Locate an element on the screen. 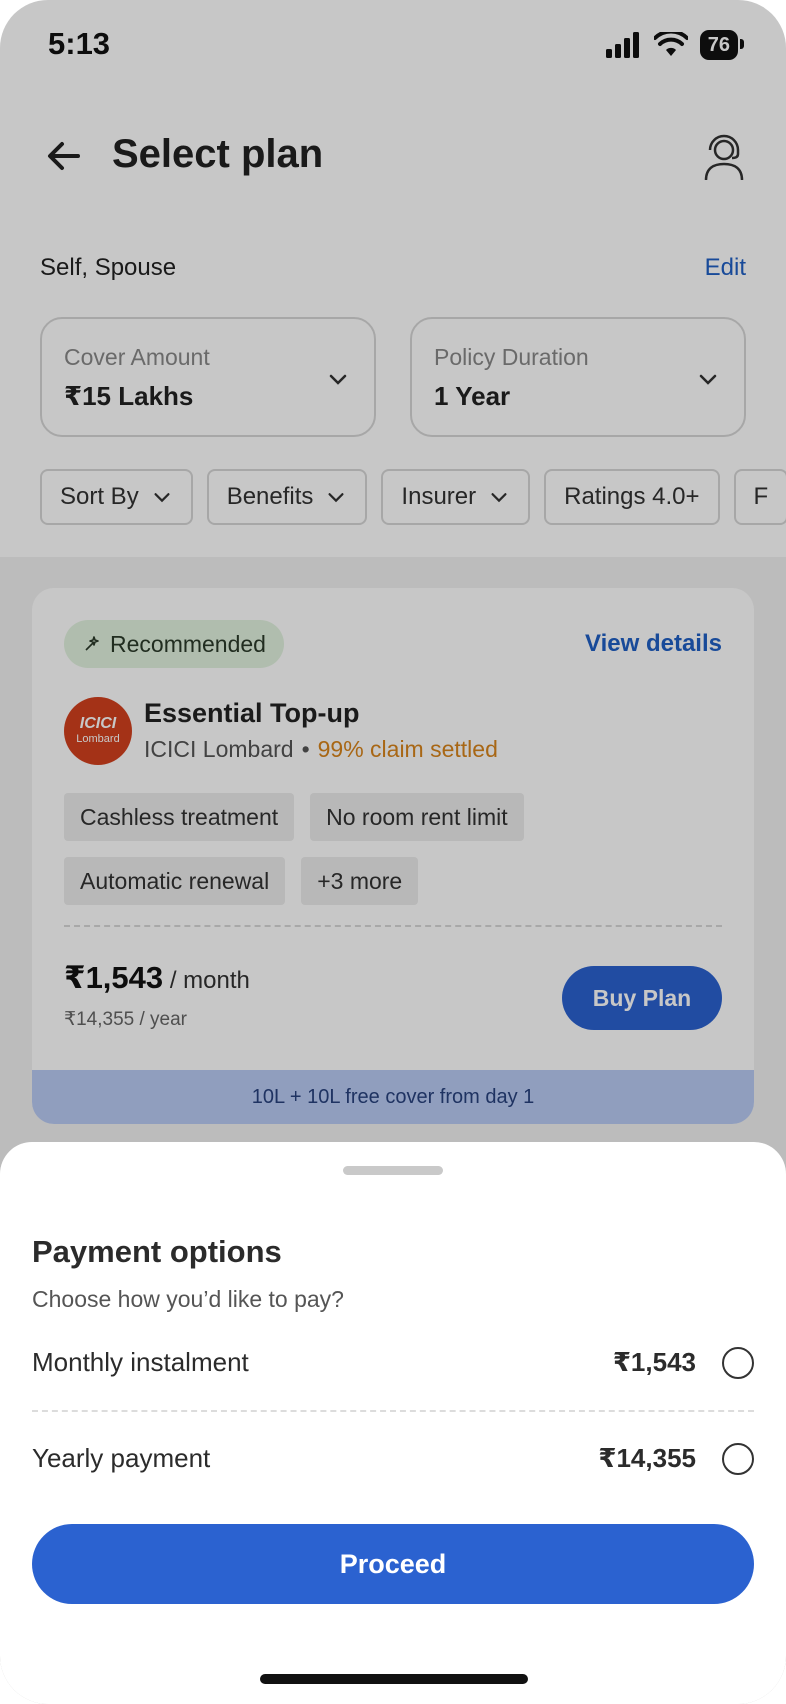 Image resolution: width=786 pixels, height=1704 pixels. sheet-subtitle: Choose how you’d like to pay? is located at coordinates (188, 1299).